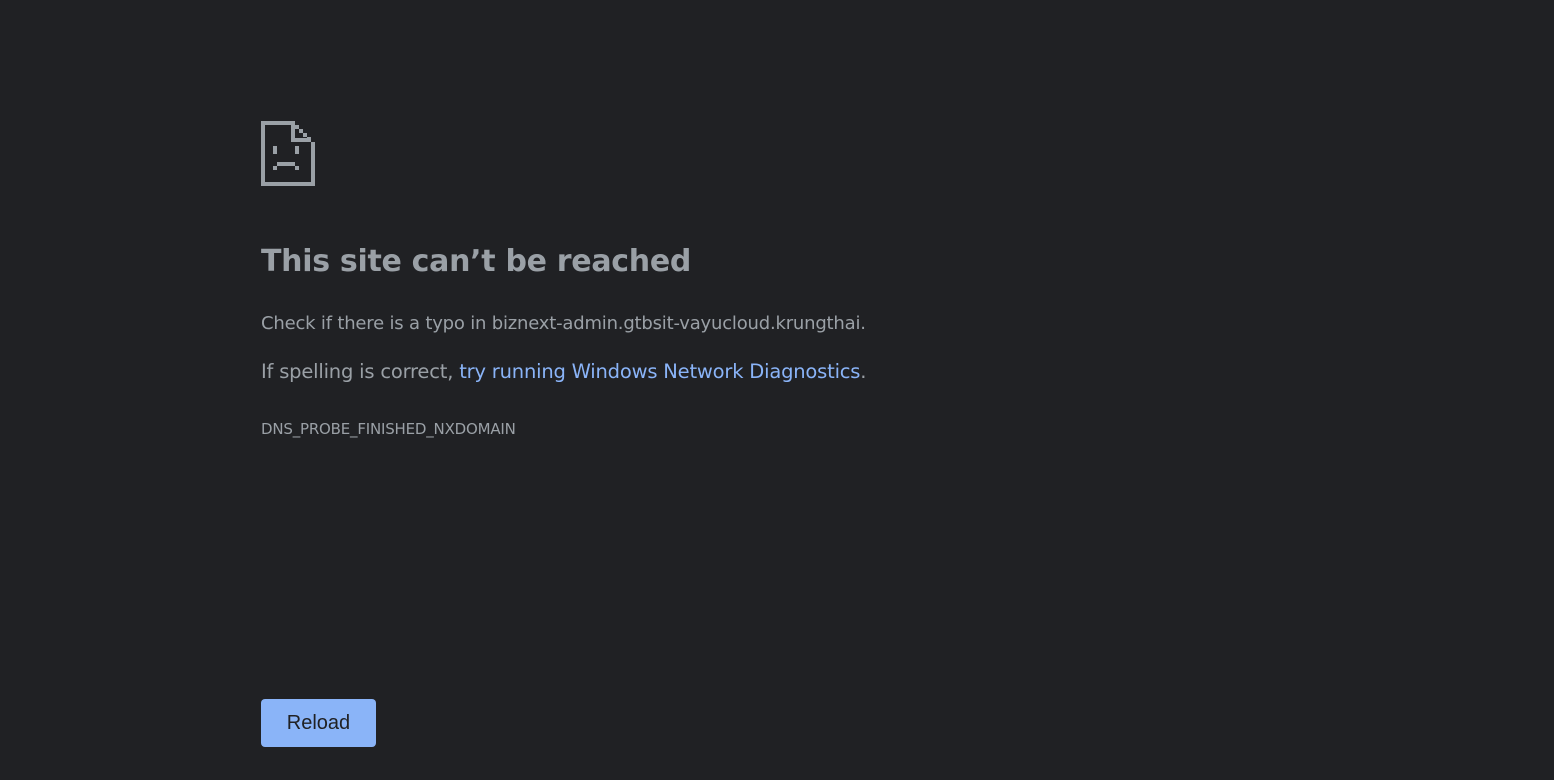  Describe the element at coordinates (288, 153) in the screenshot. I see `sad-page-icon` at that location.